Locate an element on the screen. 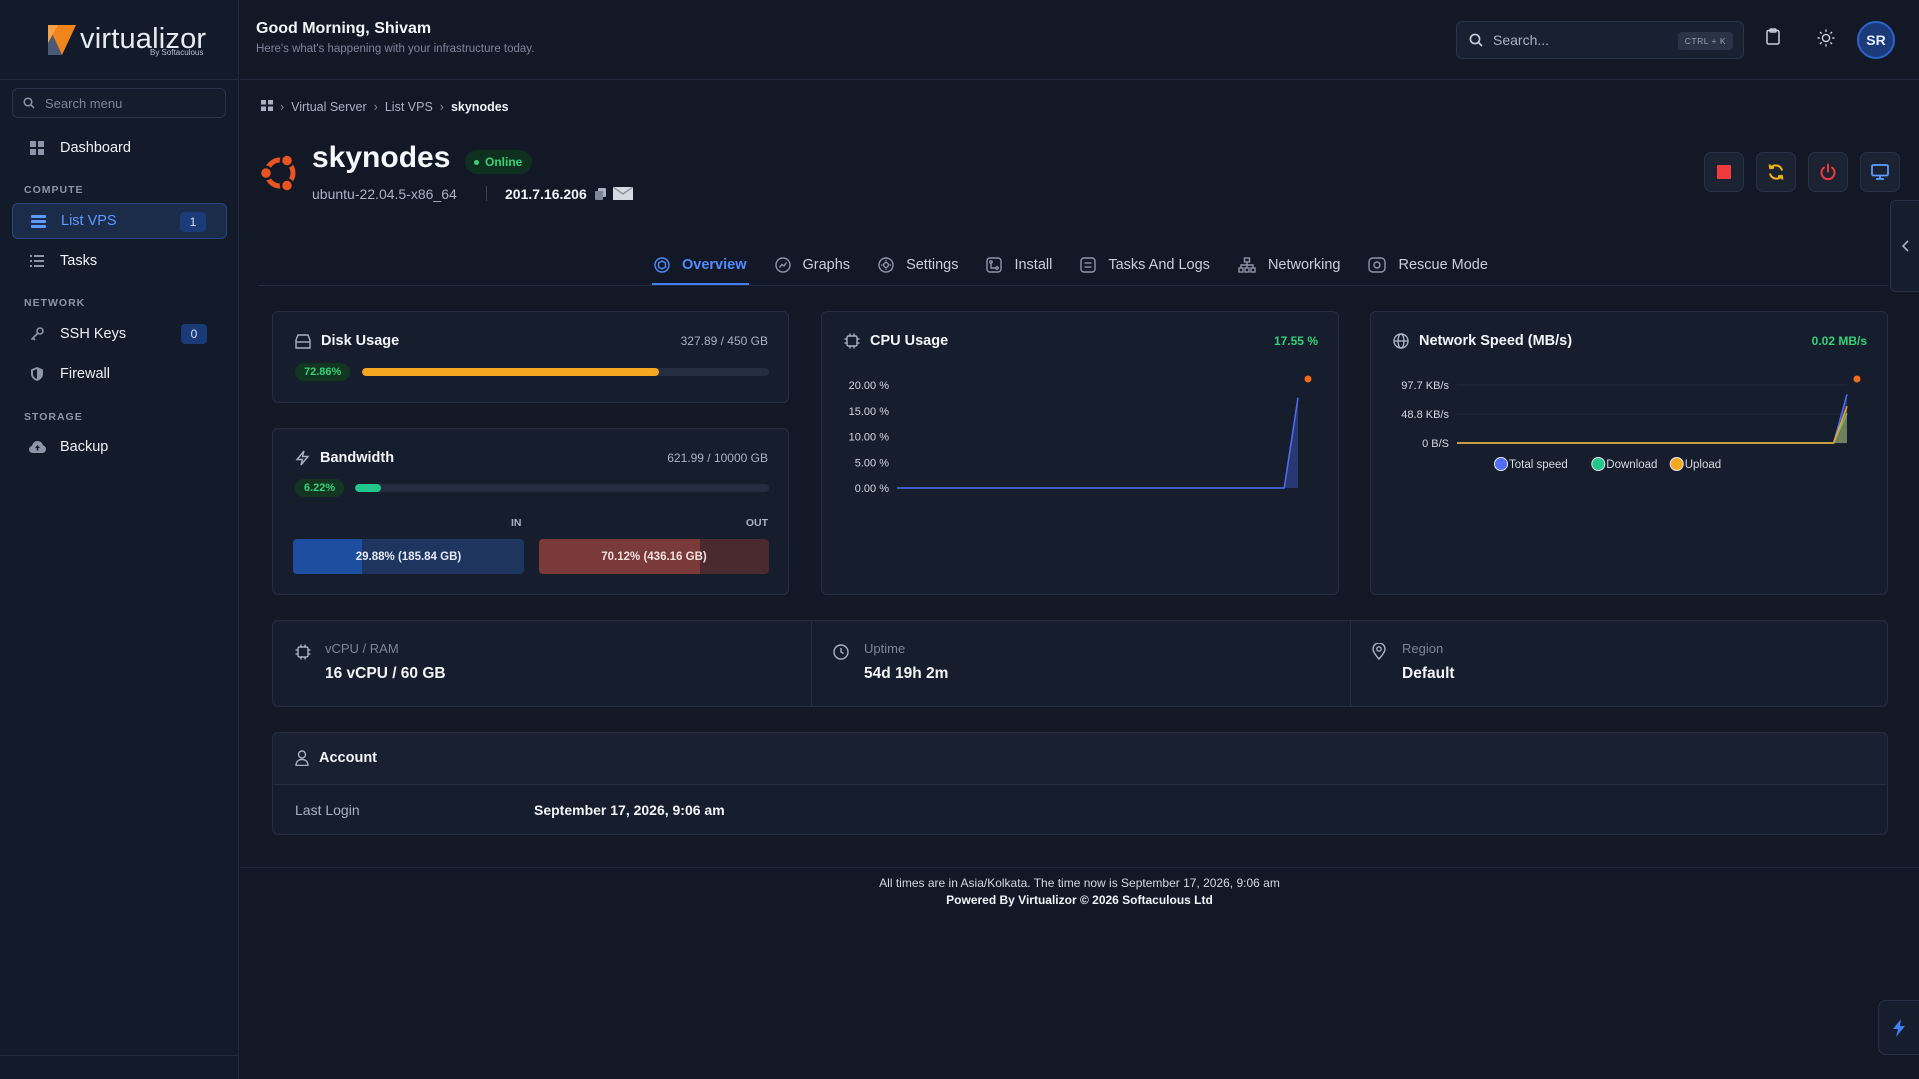 The height and width of the screenshot is (1079, 1919). breadcrumb-list-vps: List VPS is located at coordinates (409, 107).